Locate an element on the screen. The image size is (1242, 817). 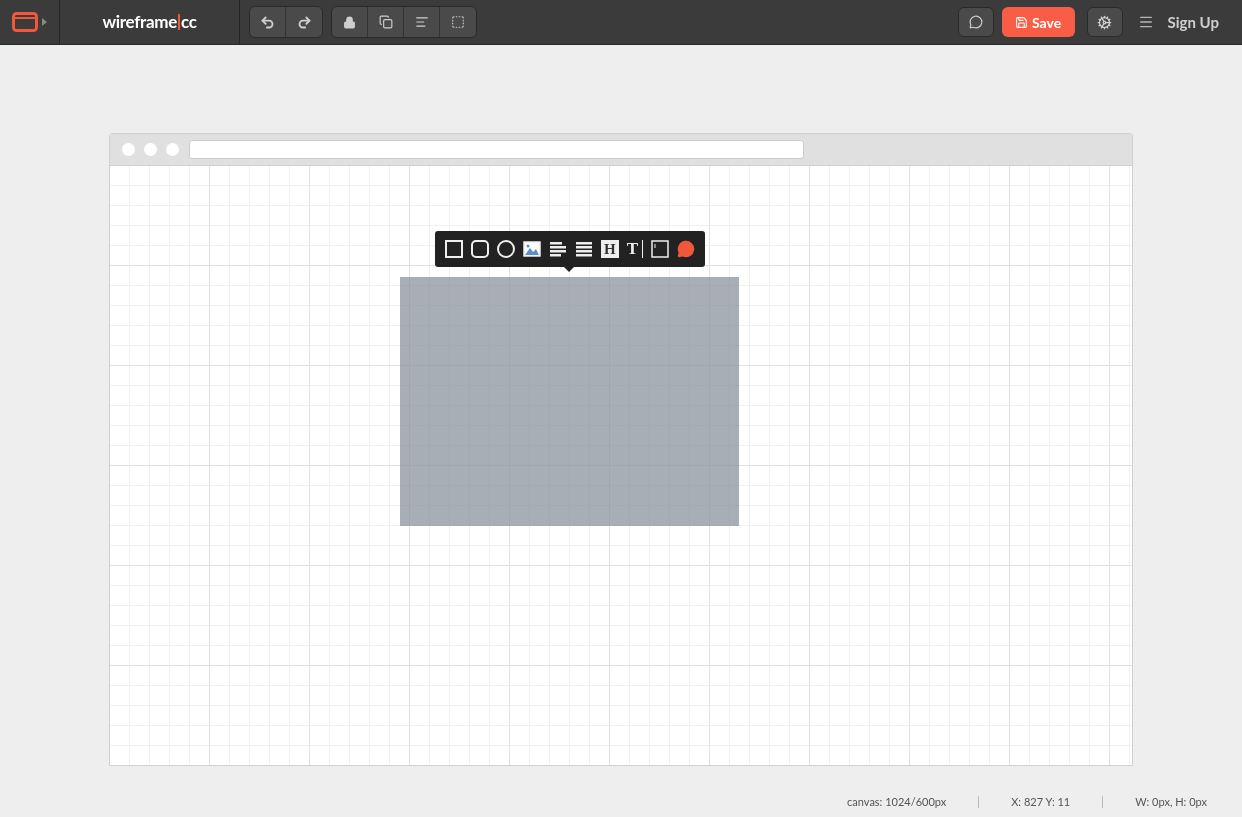
sign-up-link: Sign Up is located at coordinates (1193, 22).